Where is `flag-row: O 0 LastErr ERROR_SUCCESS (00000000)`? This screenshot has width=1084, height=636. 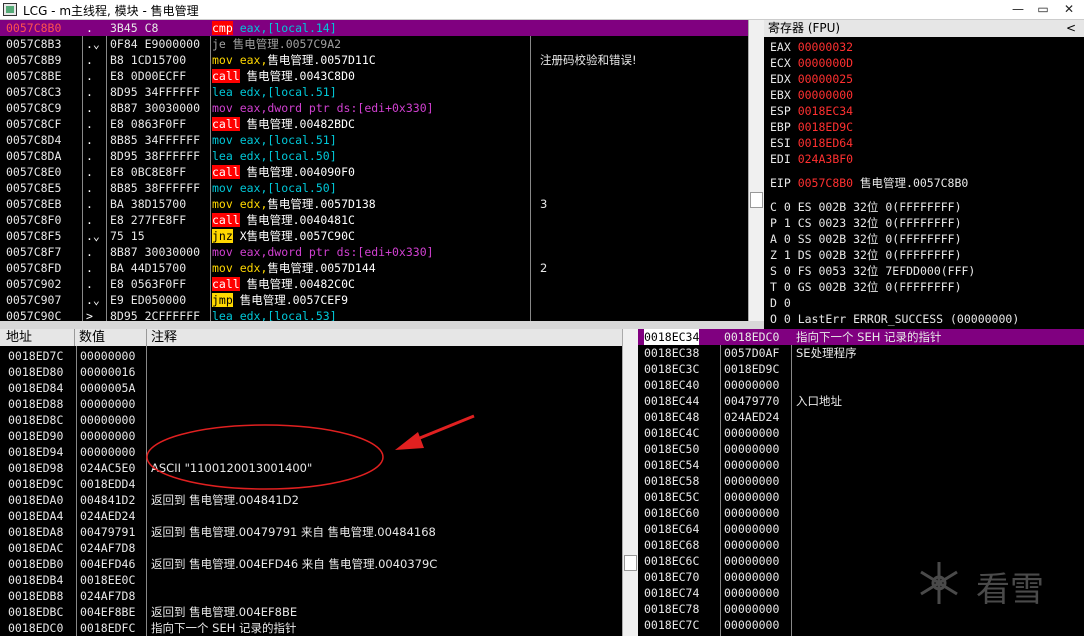 flag-row: O 0 LastErr ERROR_SUCCESS (00000000) is located at coordinates (894, 319).